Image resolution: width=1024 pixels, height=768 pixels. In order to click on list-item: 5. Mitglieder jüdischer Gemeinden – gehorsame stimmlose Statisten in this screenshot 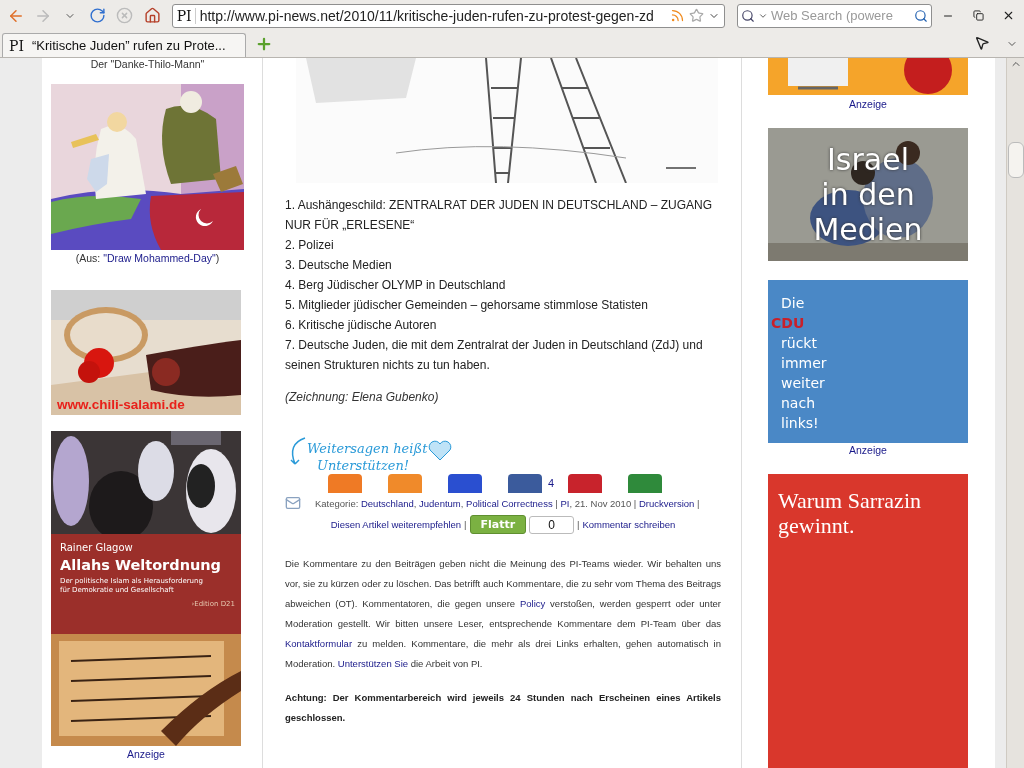, I will do `click(467, 305)`.